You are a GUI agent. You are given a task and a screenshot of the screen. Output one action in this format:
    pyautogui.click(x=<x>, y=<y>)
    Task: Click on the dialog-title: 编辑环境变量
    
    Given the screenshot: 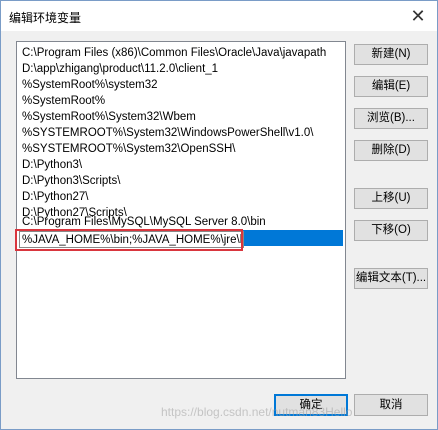 What is the action you would take?
    pyautogui.click(x=45, y=18)
    